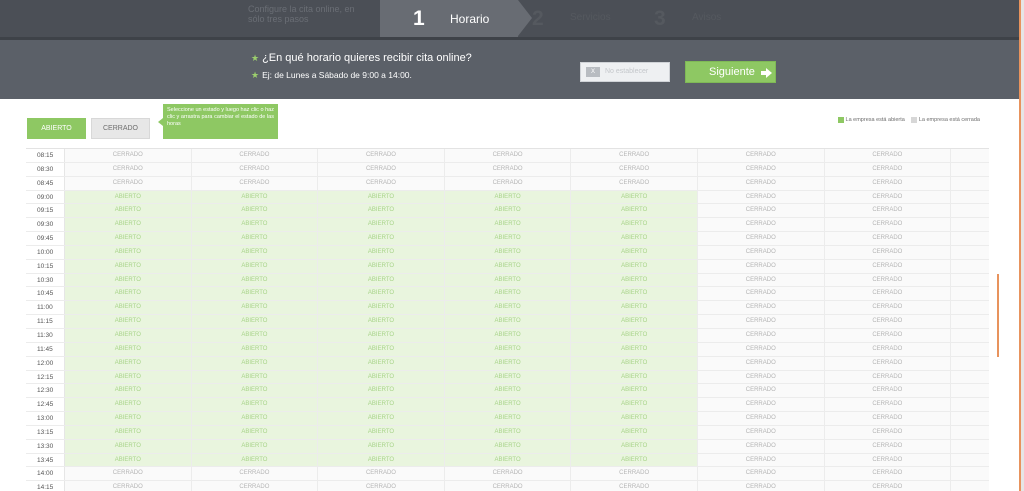  Describe the element at coordinates (456, 18) in the screenshot. I see `wizard-step-horario: 1 Horario` at that location.